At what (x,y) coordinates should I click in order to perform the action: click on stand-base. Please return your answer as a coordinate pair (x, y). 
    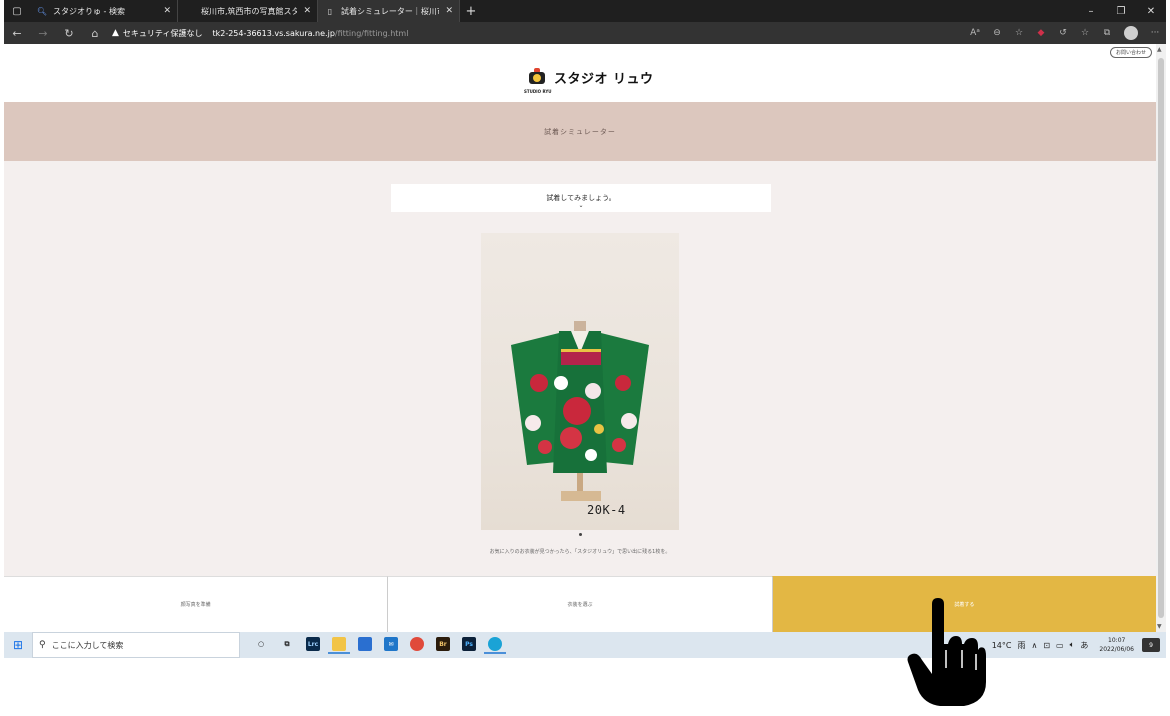
    Looking at the image, I should click on (581, 496).